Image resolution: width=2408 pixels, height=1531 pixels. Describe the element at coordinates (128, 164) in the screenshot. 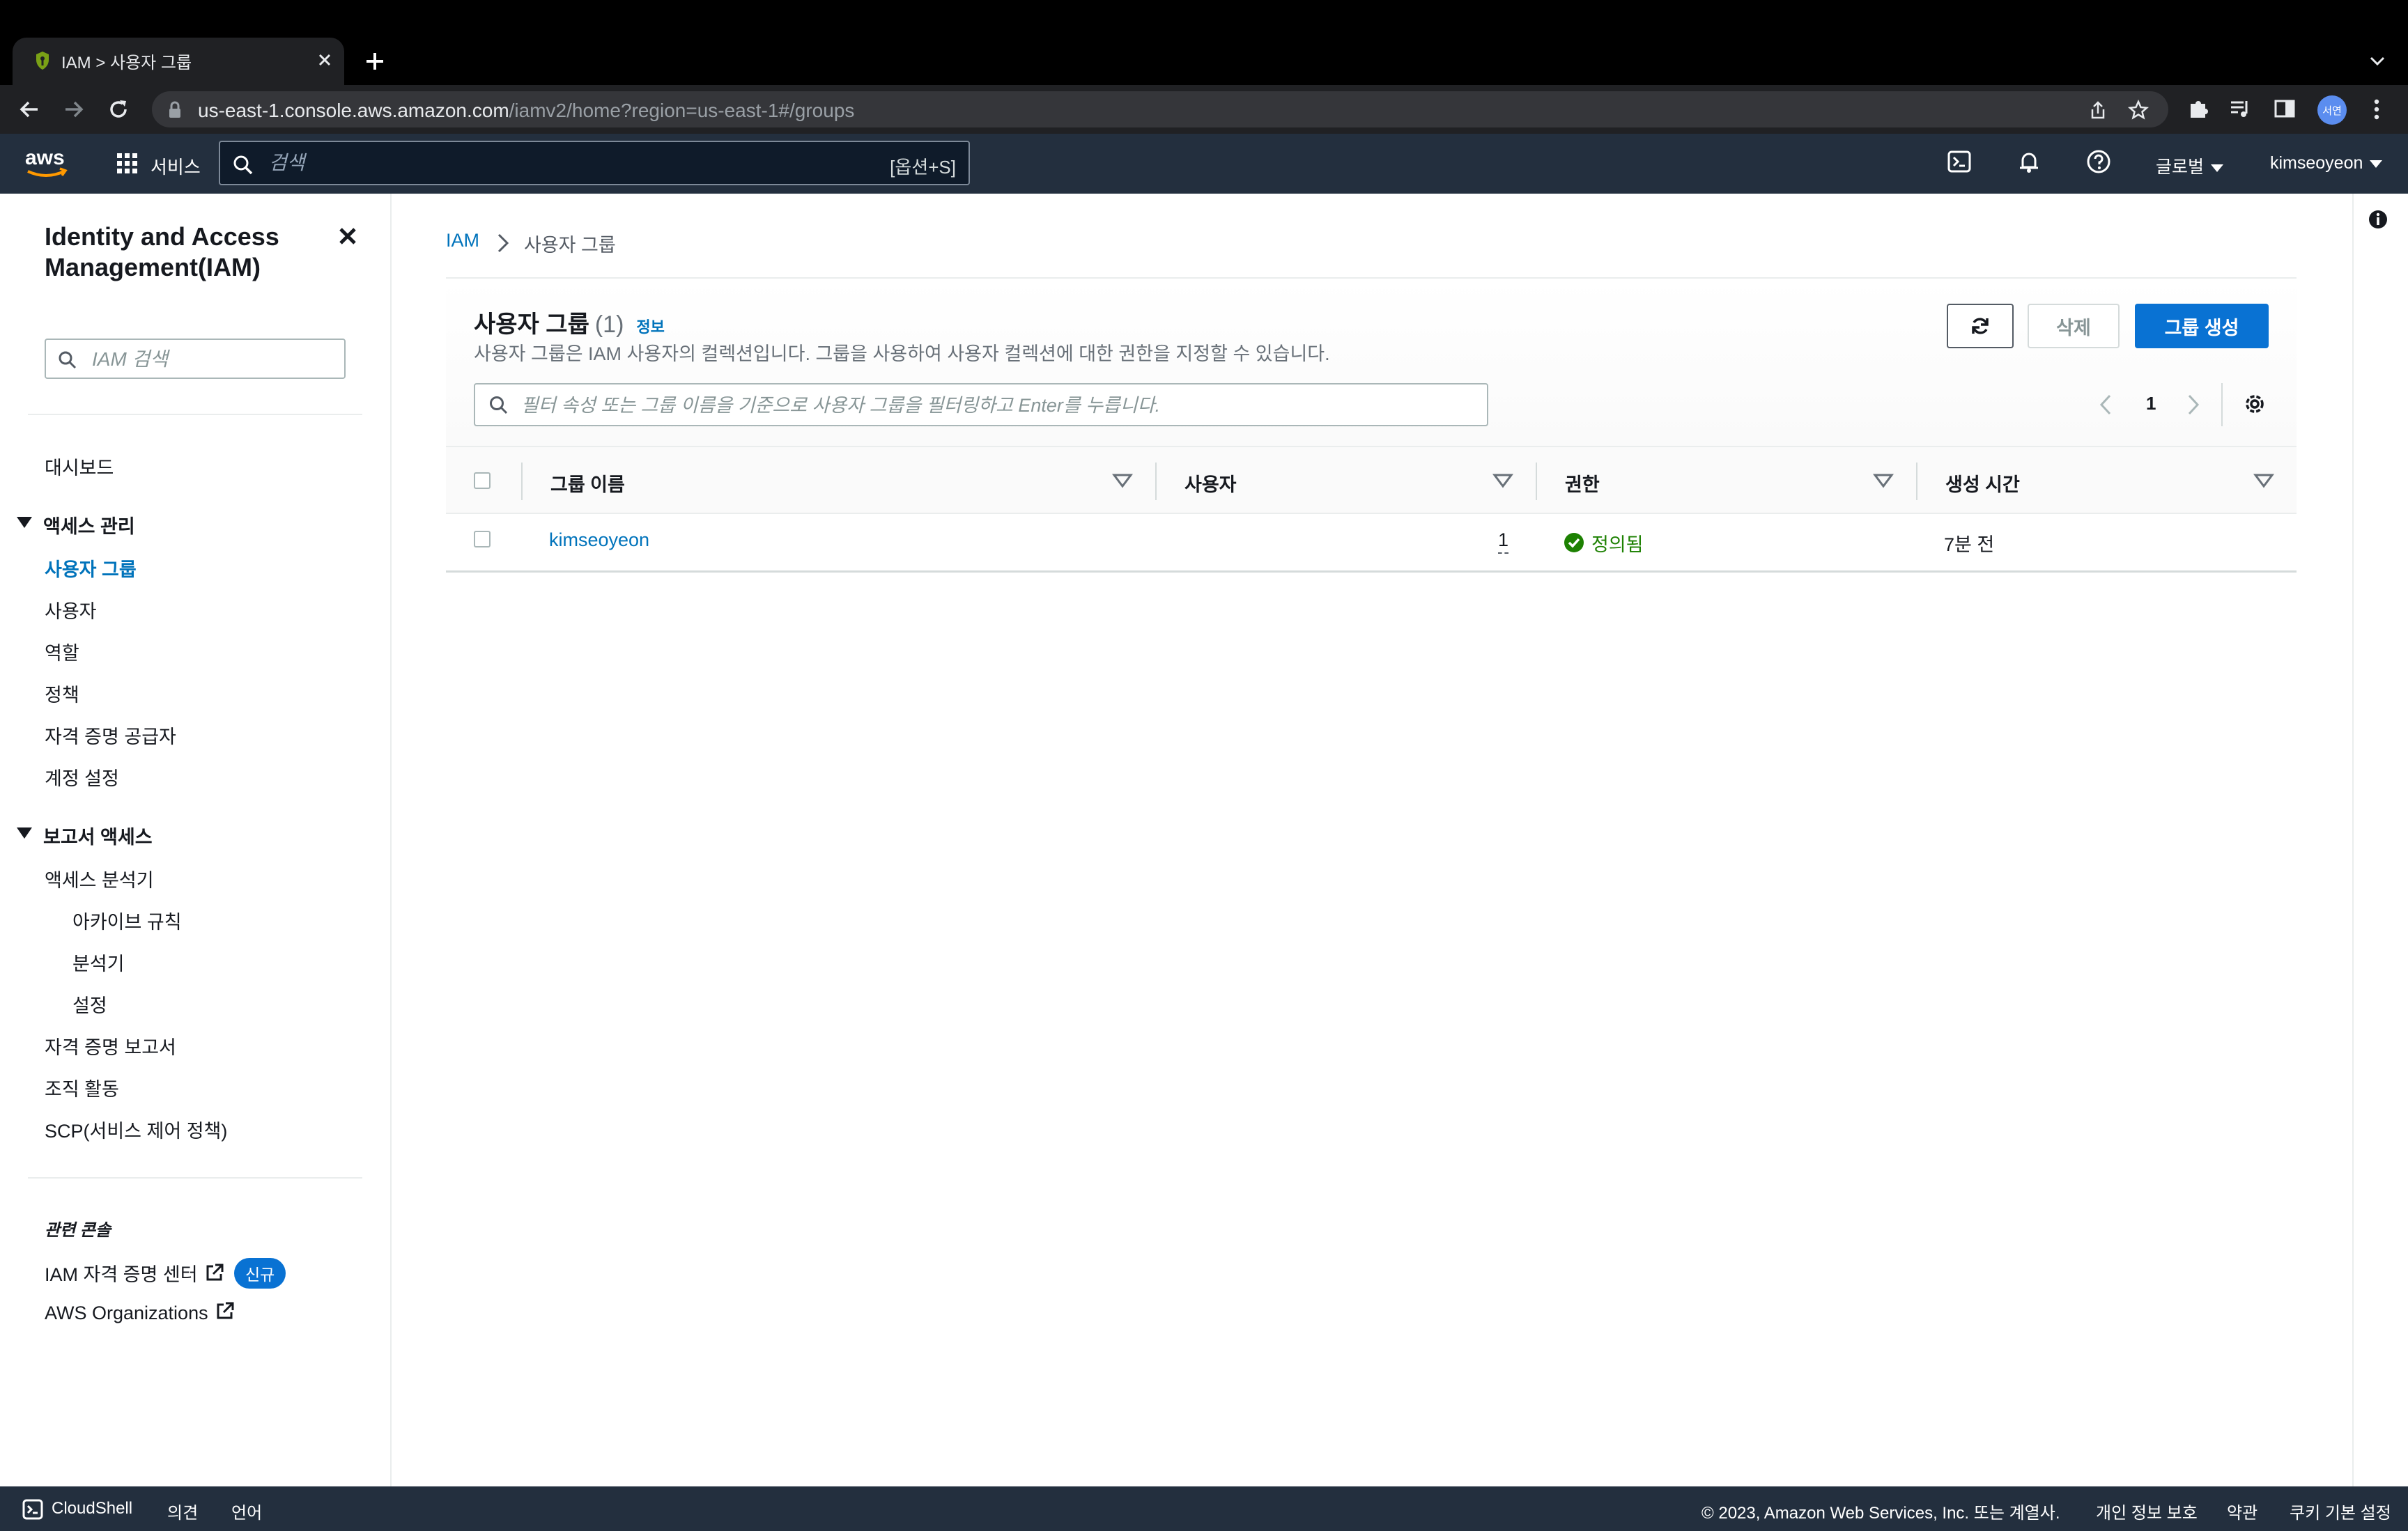

I see `services-grid-icon` at that location.